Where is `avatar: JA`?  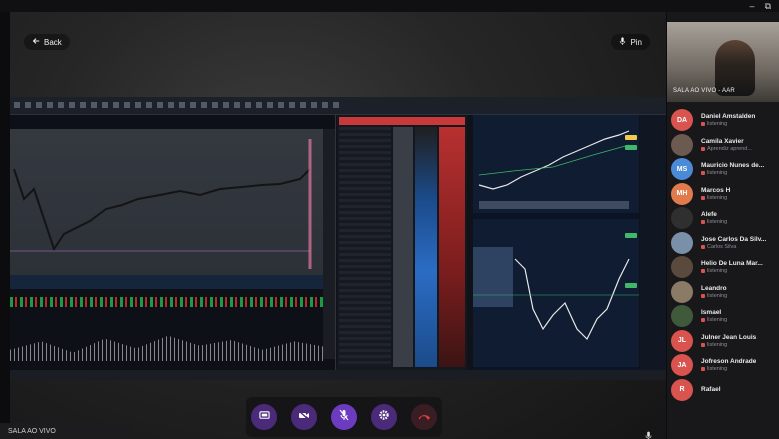 avatar: JA is located at coordinates (682, 365).